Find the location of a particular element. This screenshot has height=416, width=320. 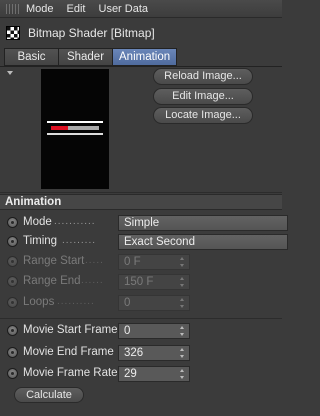

param-row-loops: Loops .......... 0 is located at coordinates (141, 303).